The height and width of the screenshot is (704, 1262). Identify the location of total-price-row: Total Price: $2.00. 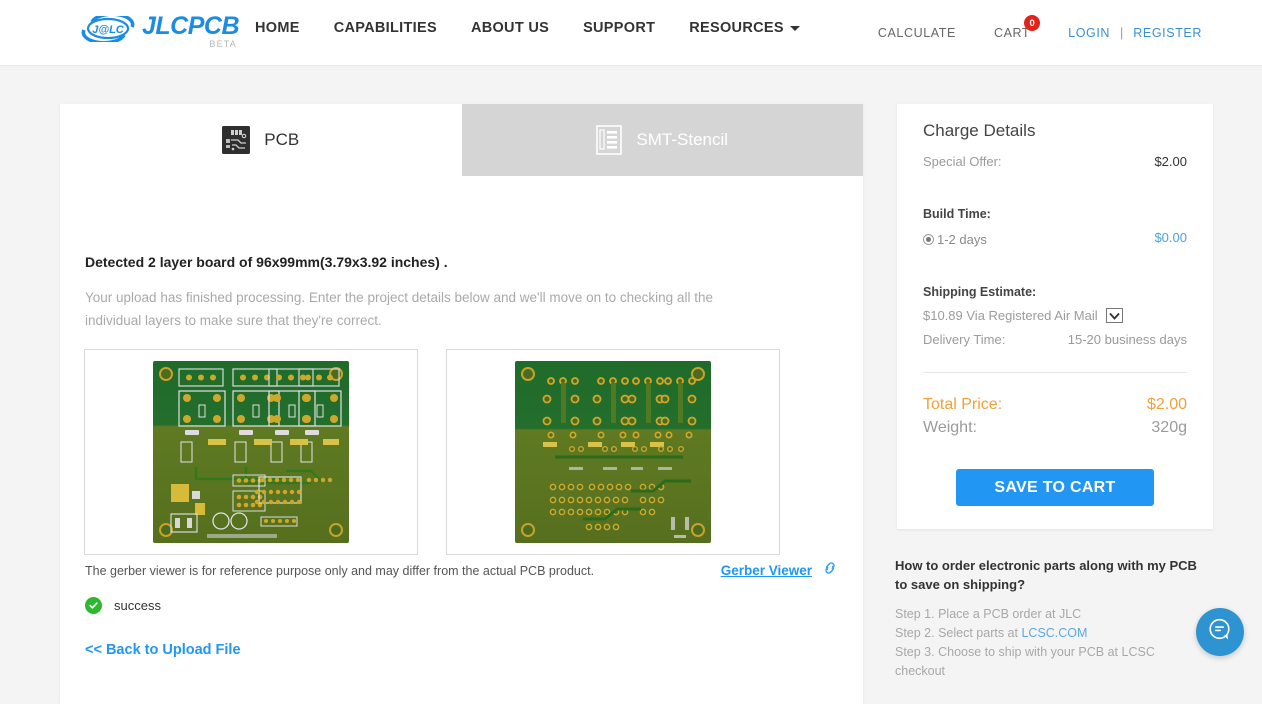
(1055, 405).